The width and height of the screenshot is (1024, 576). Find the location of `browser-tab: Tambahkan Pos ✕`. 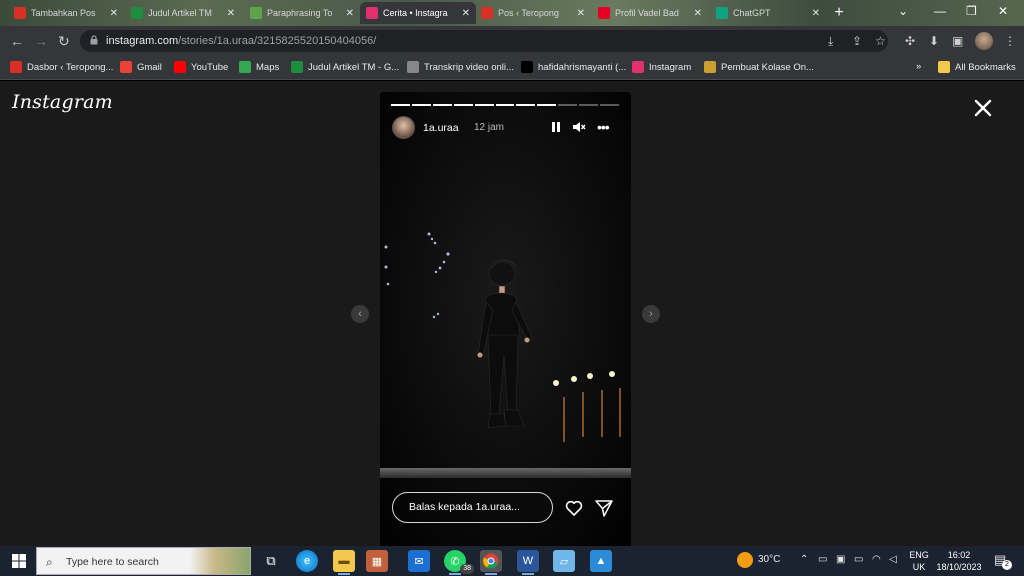

browser-tab: Tambahkan Pos ✕ is located at coordinates (66, 13).